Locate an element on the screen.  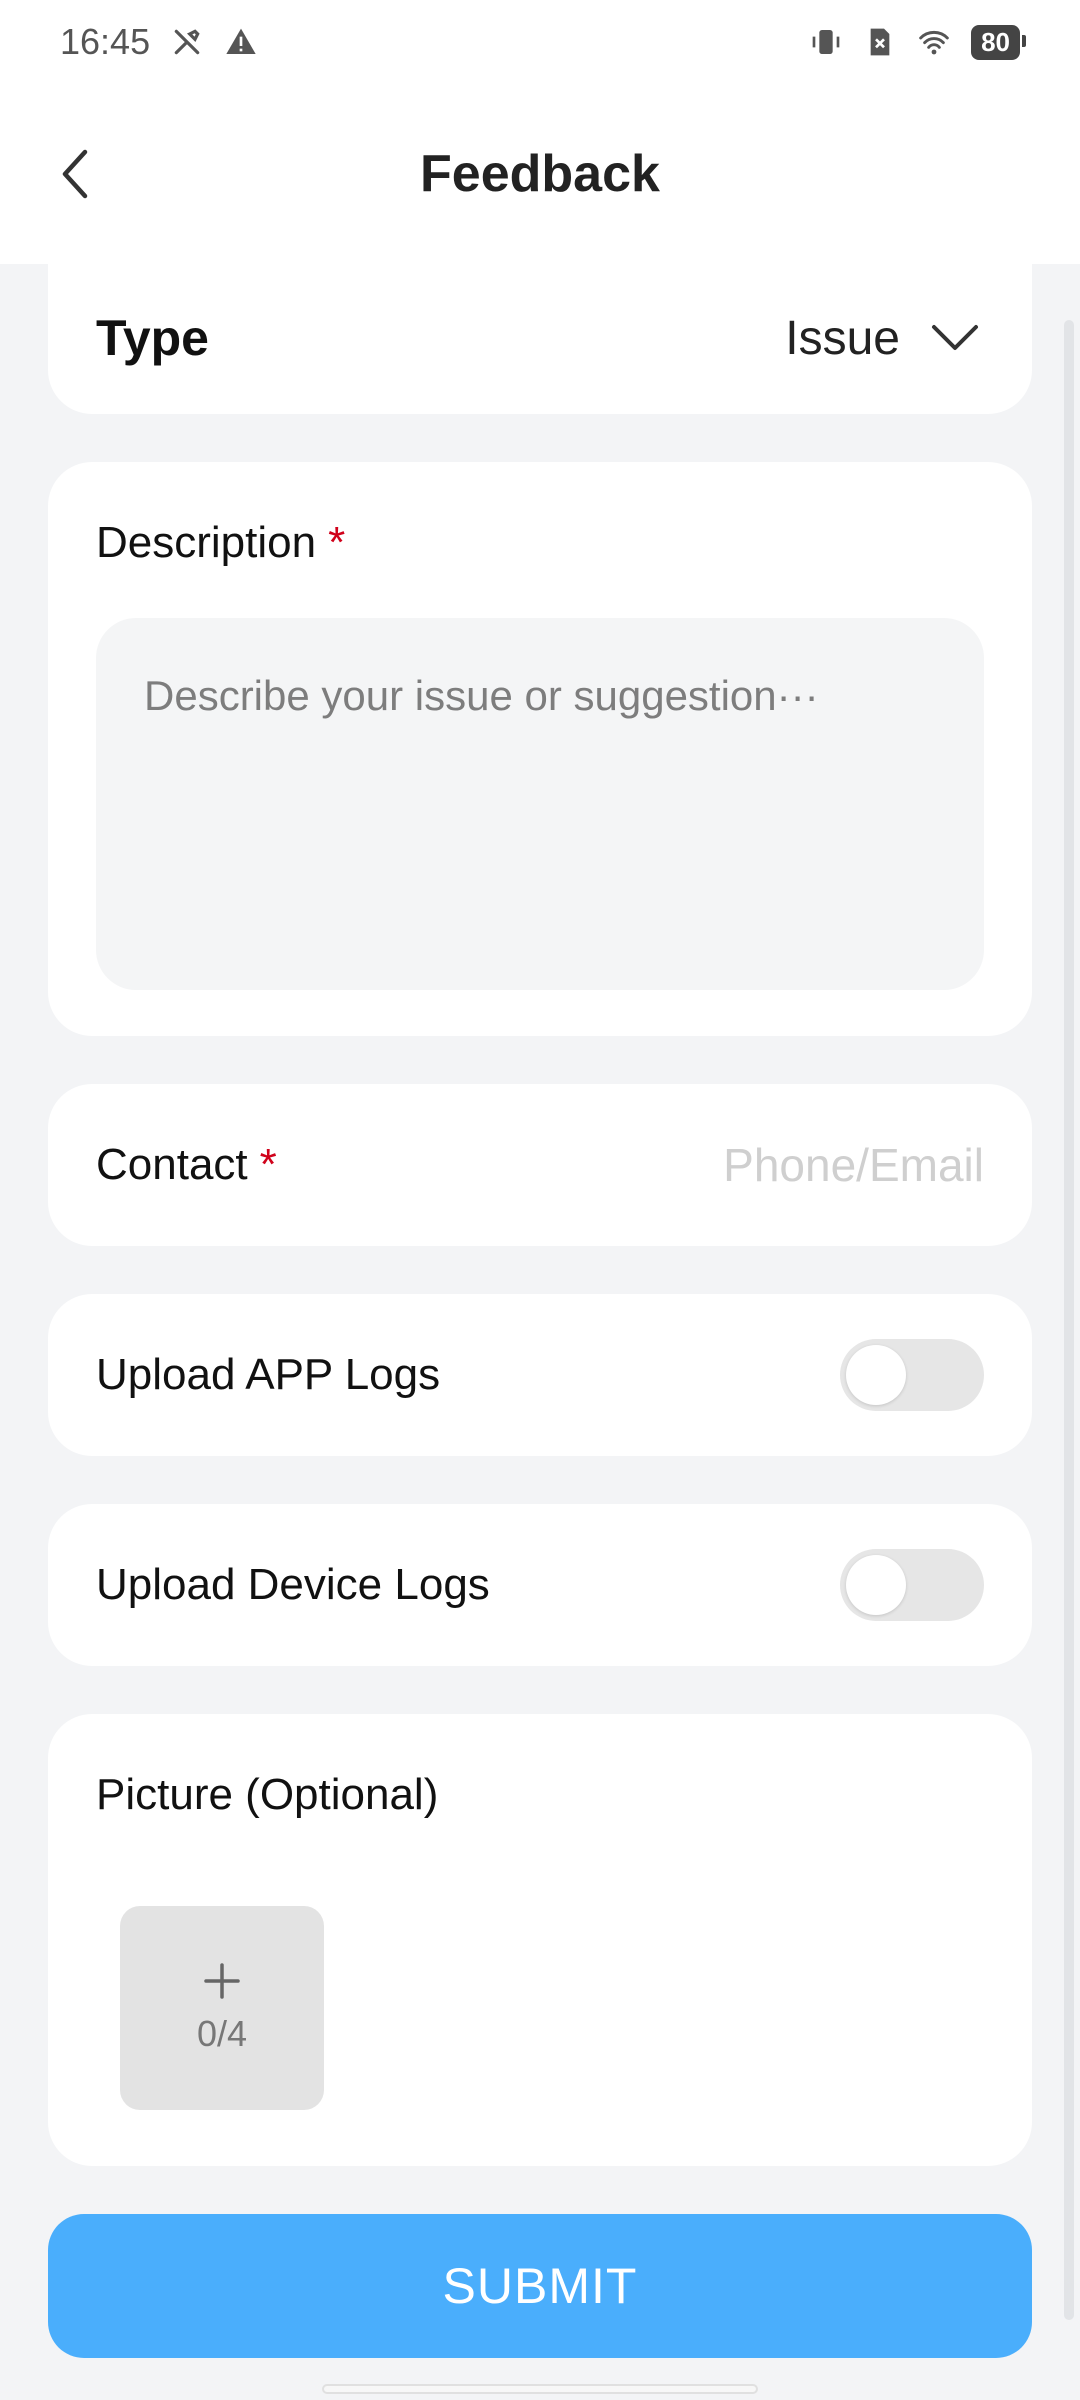
contact-label: Contact is located at coordinates (172, 1164).